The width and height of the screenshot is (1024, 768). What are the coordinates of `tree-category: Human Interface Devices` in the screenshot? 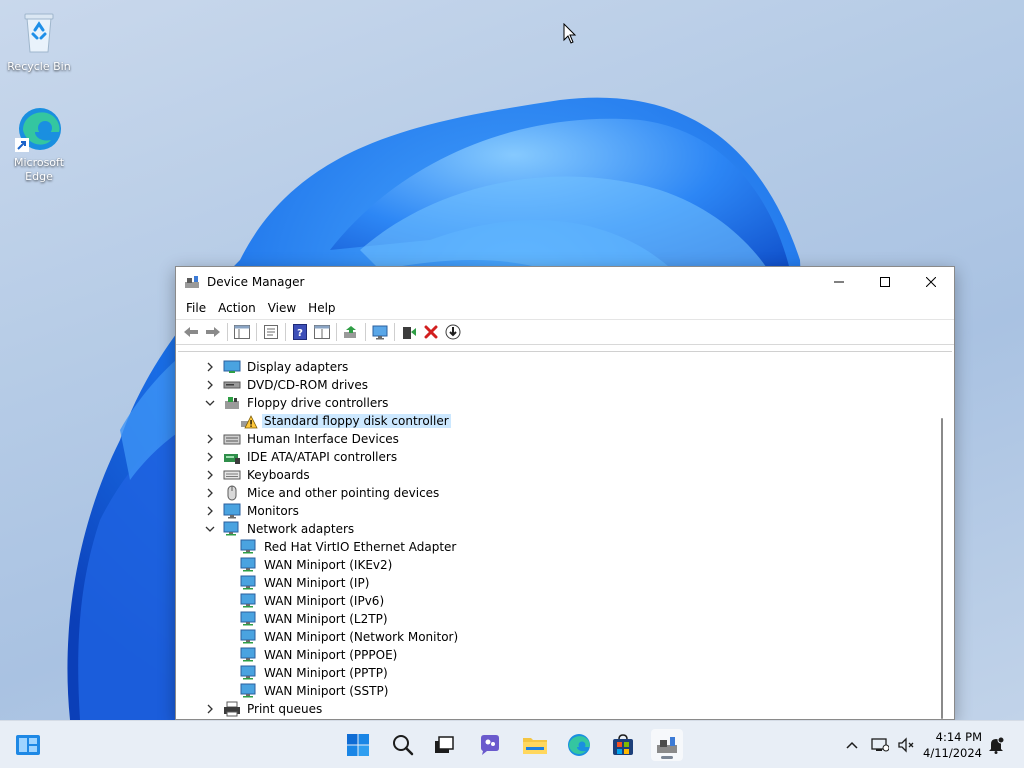 It's located at (302, 439).